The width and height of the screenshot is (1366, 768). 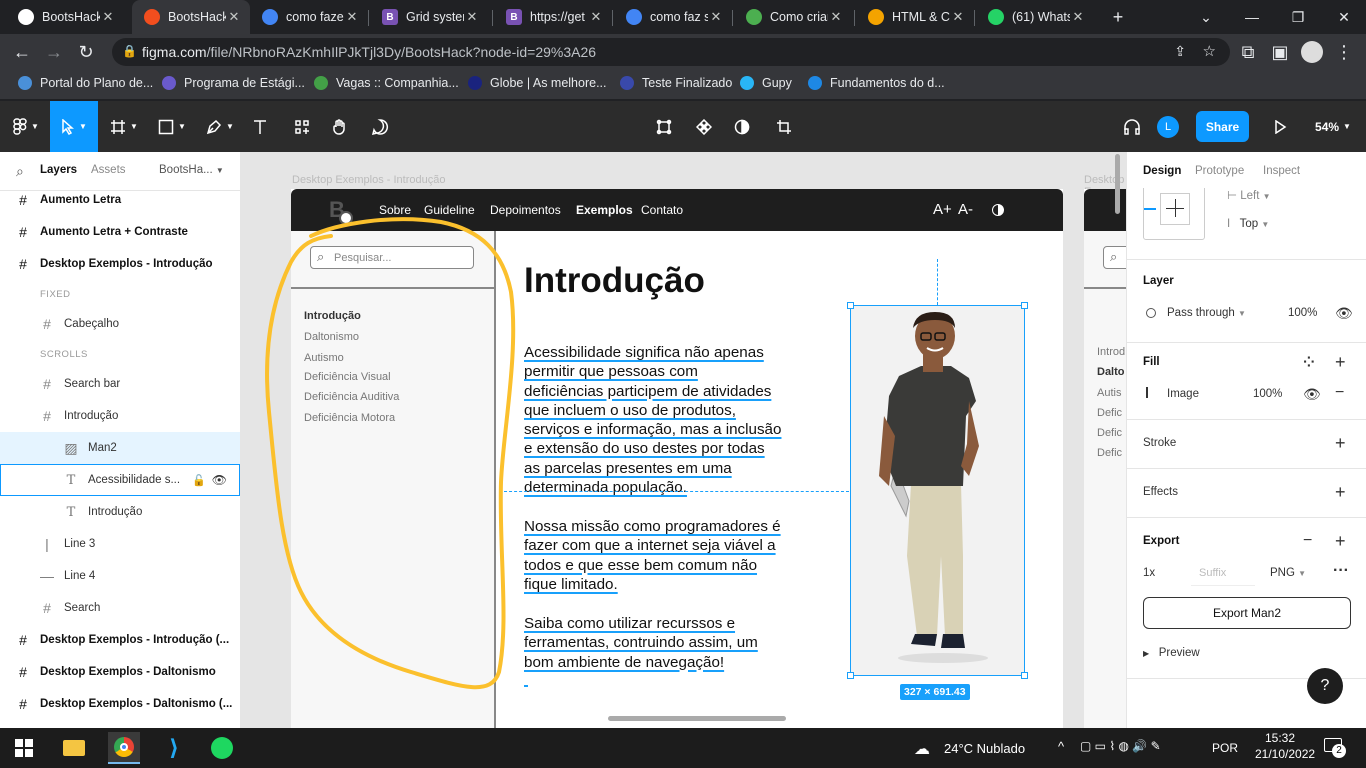 What do you see at coordinates (1117, 184) in the screenshot?
I see `vertical-scrollbar` at bounding box center [1117, 184].